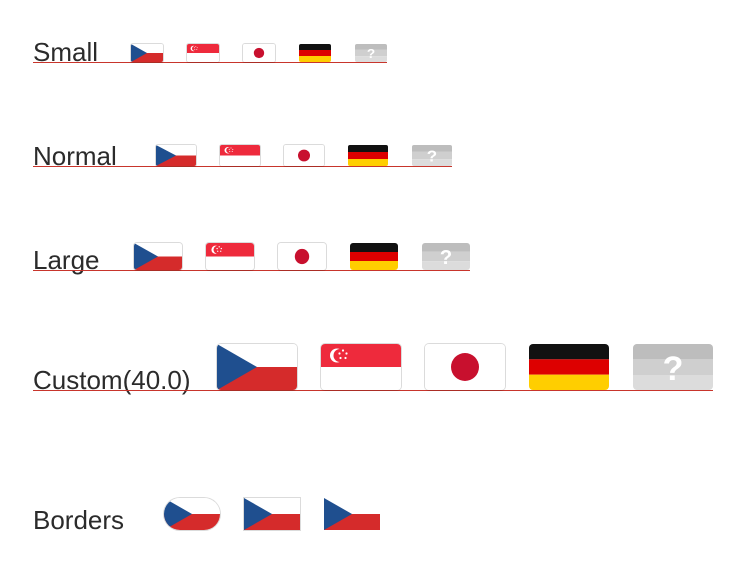 The height and width of the screenshot is (572, 745). What do you see at coordinates (79, 520) in the screenshot?
I see `row-label: Borders` at bounding box center [79, 520].